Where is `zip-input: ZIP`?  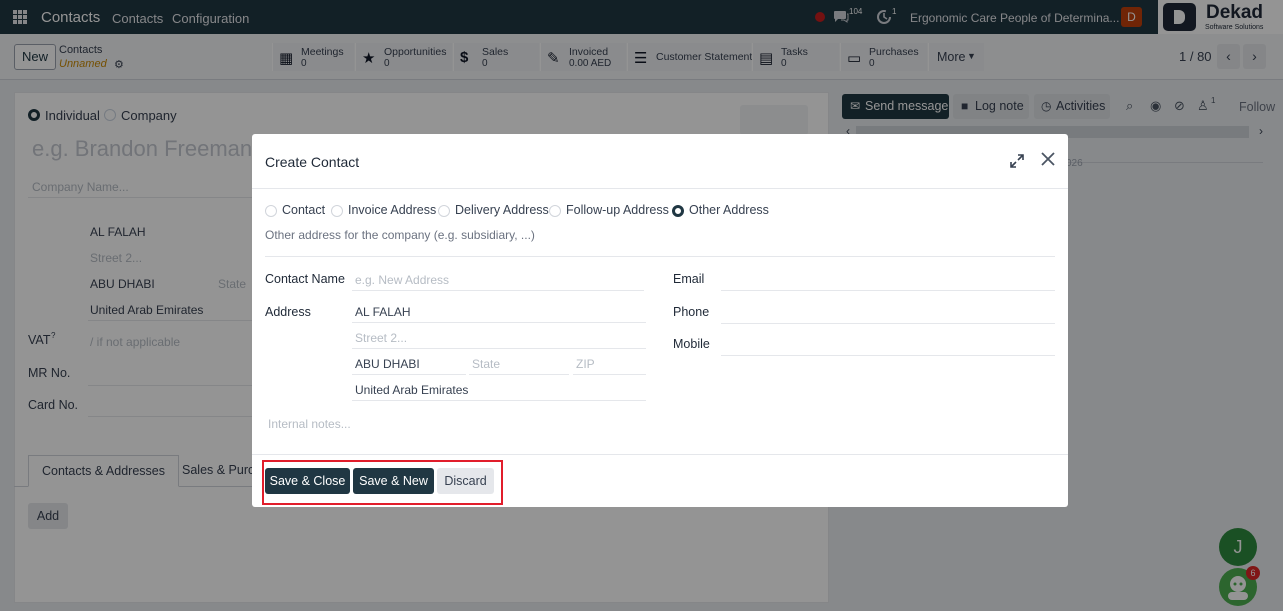
zip-input: ZIP is located at coordinates (609, 365).